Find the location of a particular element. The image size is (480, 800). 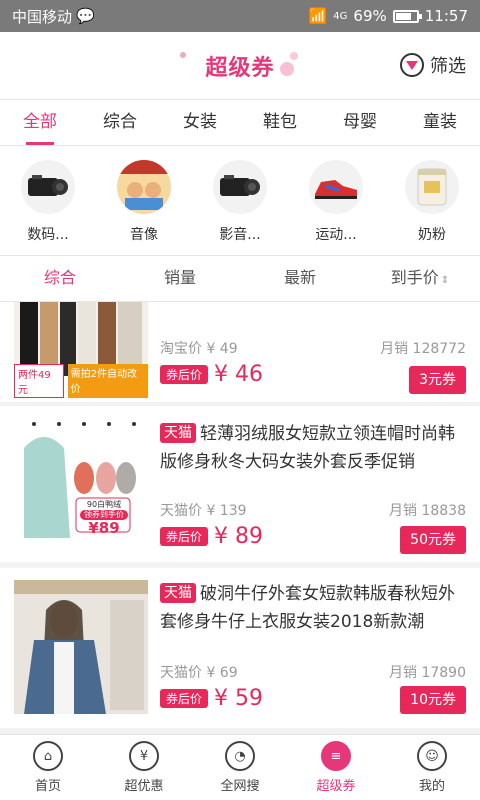

monthly-sales: 月销 18838 is located at coordinates (427, 511).